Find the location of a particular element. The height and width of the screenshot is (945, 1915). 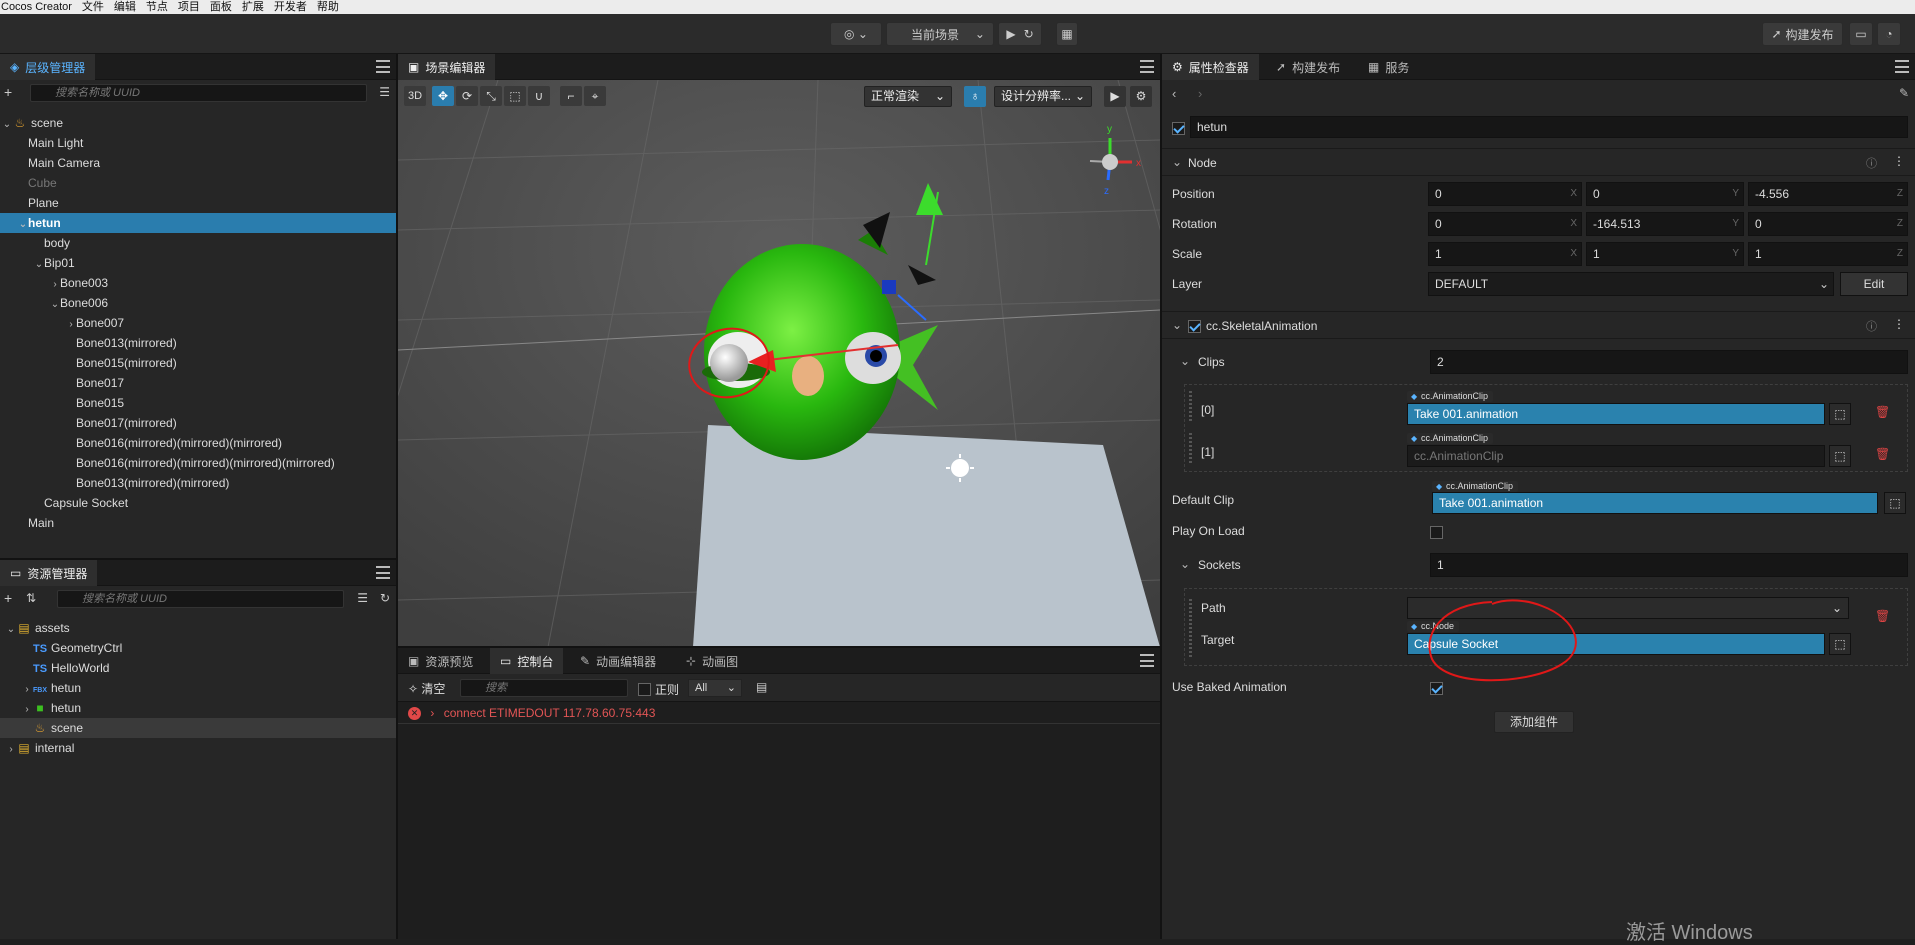

clear-button: ✧ 清空 is located at coordinates (426, 688).